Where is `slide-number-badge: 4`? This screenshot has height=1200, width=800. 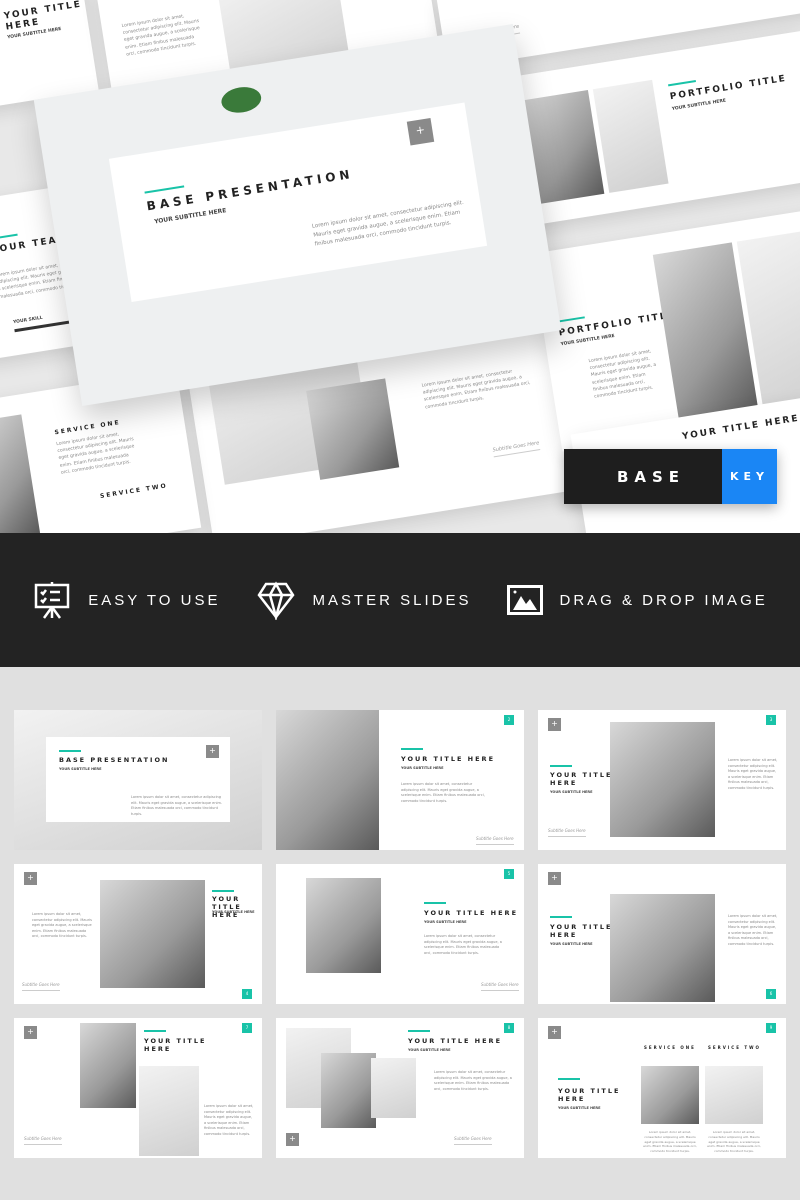 slide-number-badge: 4 is located at coordinates (247, 994).